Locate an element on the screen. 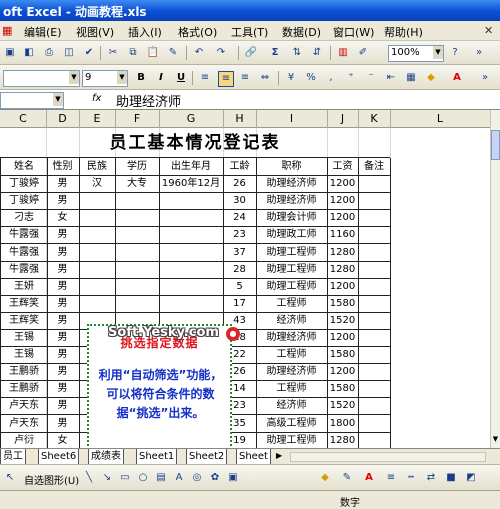 Image resolution: width=500 pixels, height=509 pixels. format-painter-icon: ✎ is located at coordinates (173, 53).